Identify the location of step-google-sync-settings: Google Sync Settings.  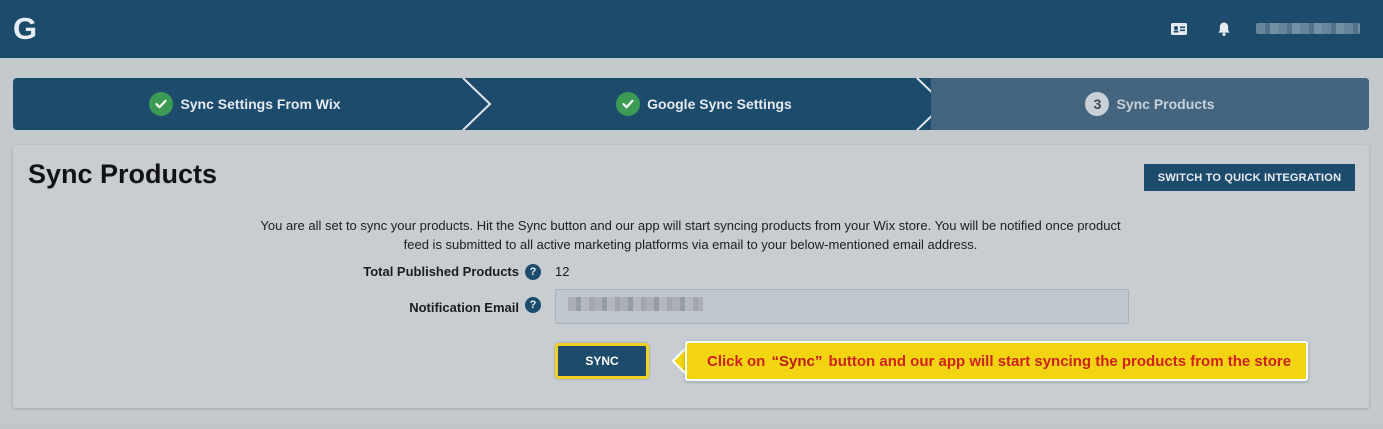
(704, 104).